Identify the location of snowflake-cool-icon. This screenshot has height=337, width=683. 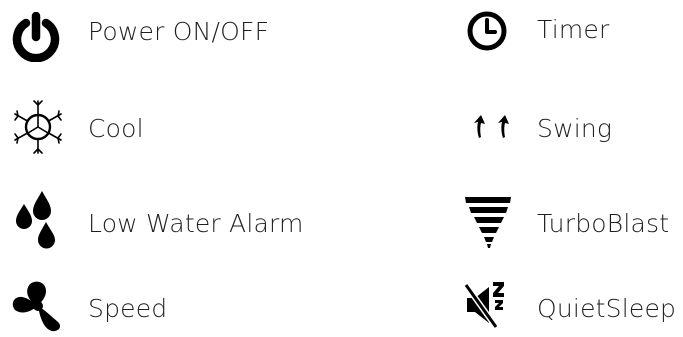
(38, 127).